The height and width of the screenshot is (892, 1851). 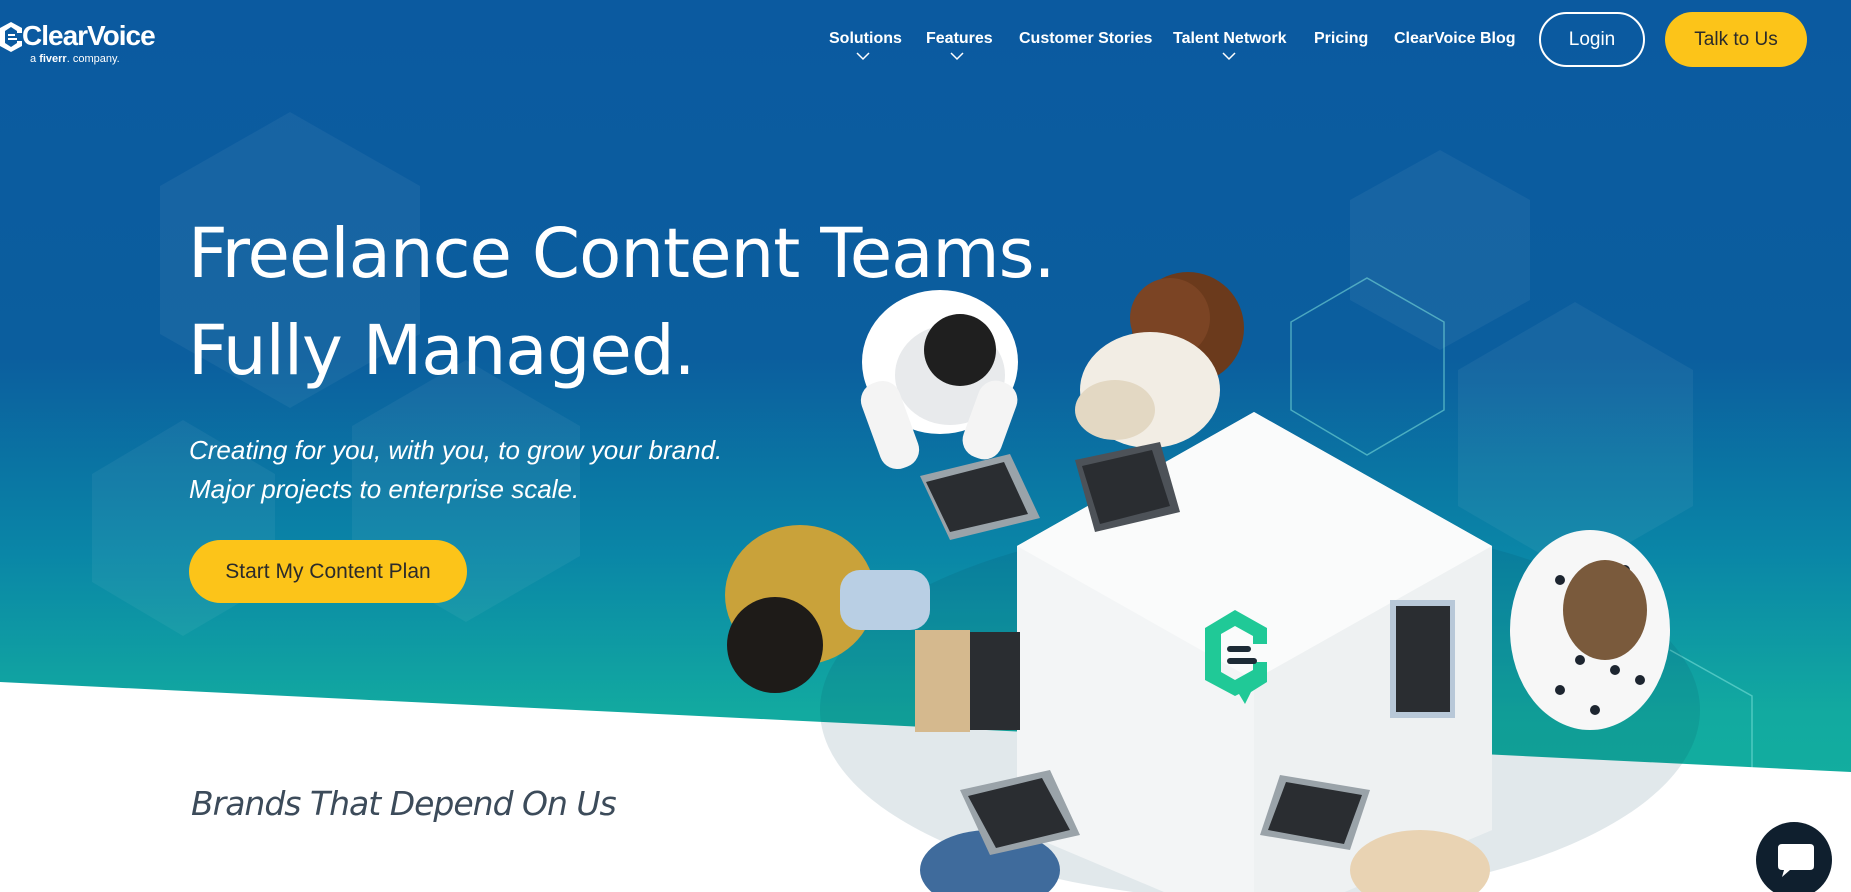 What do you see at coordinates (959, 39) in the screenshot?
I see `nav-item-features: Features` at bounding box center [959, 39].